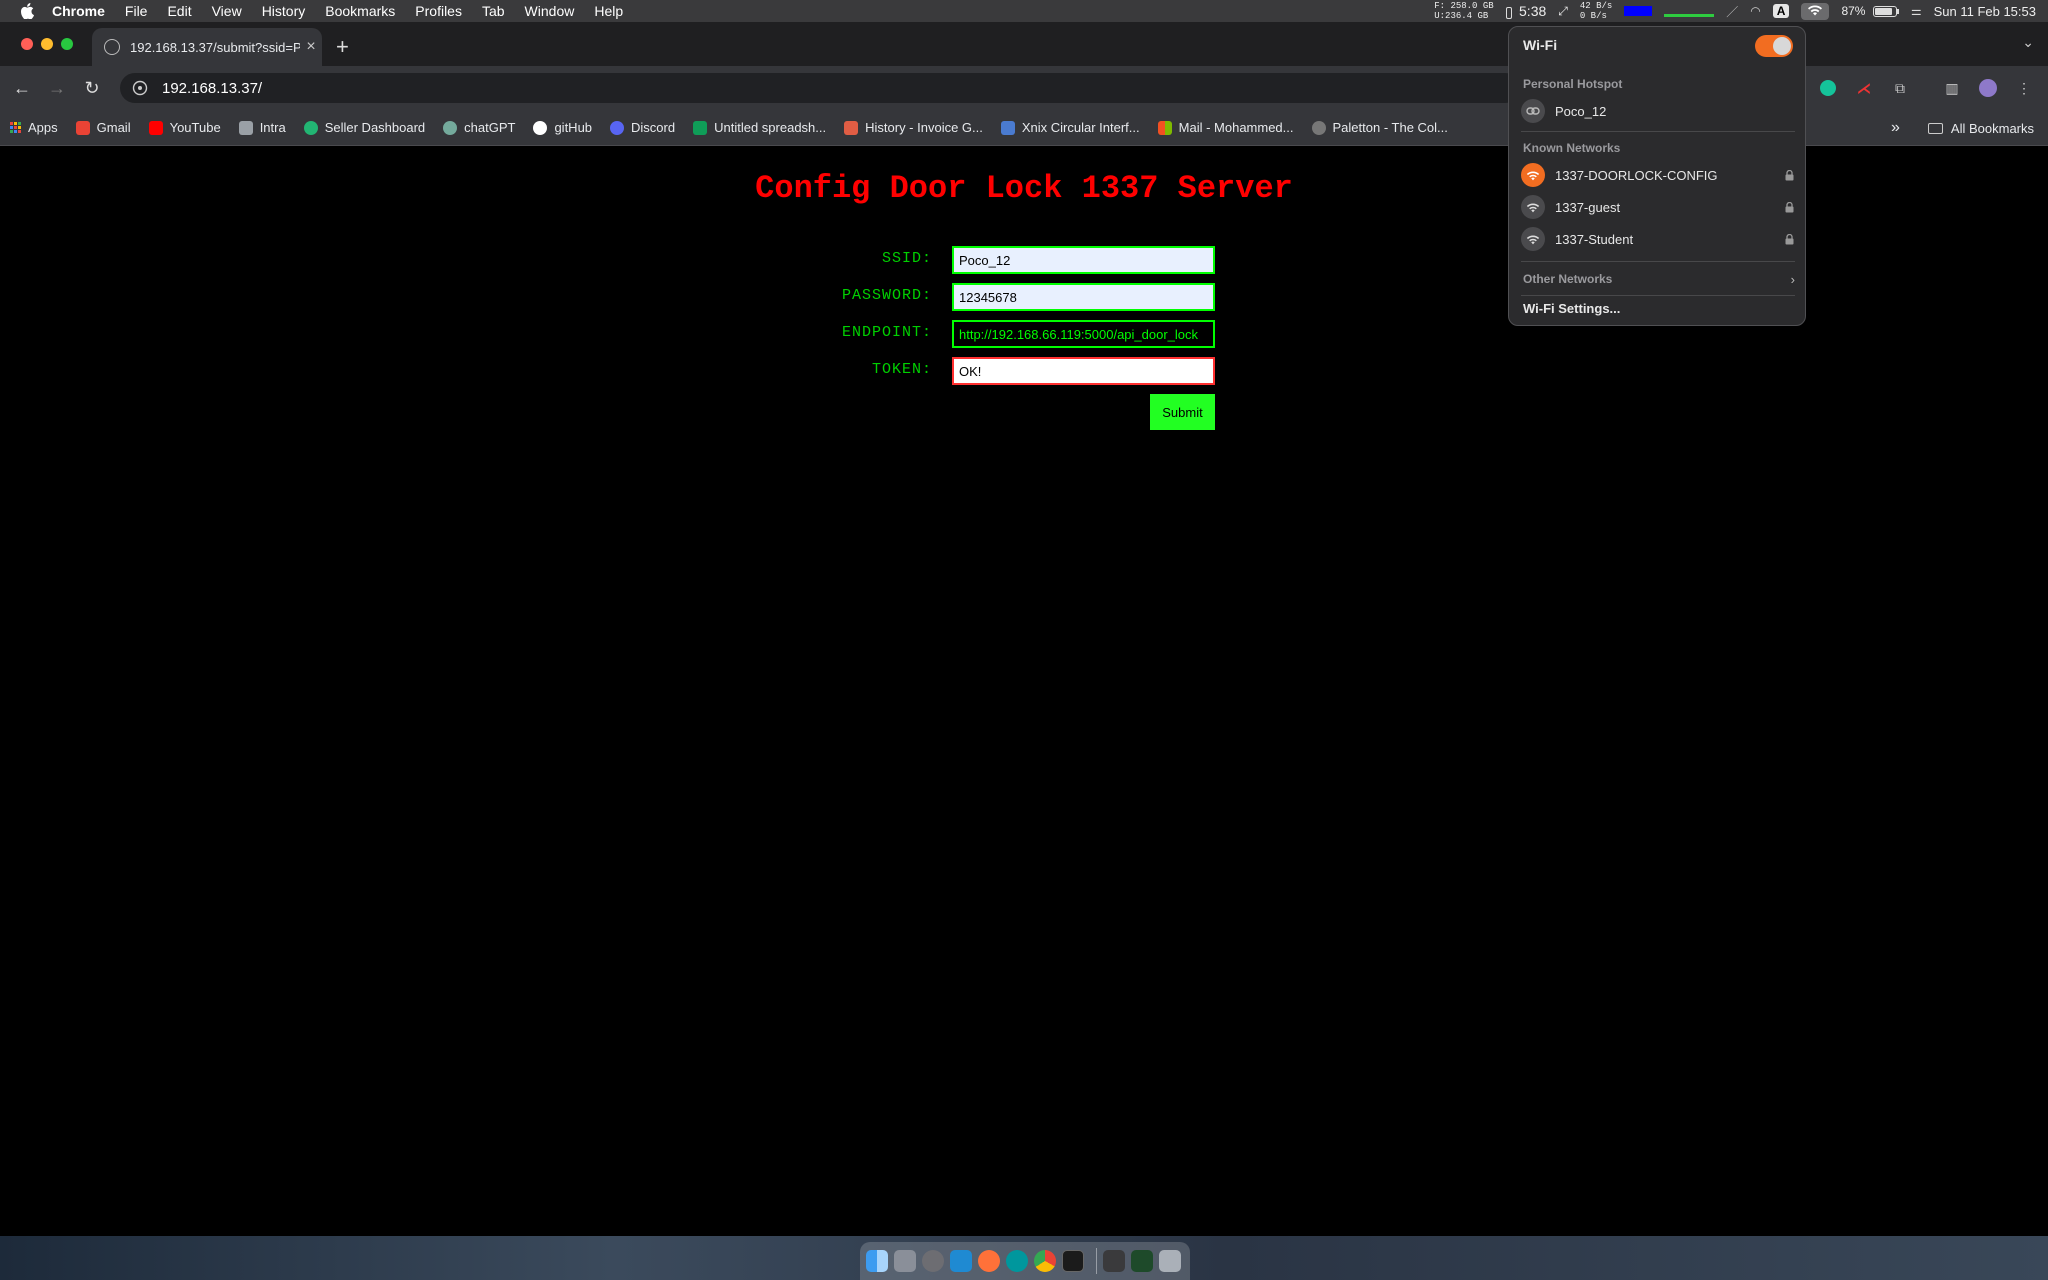 The width and height of the screenshot is (2048, 1280). I want to click on endpoint-input, so click(1083, 334).